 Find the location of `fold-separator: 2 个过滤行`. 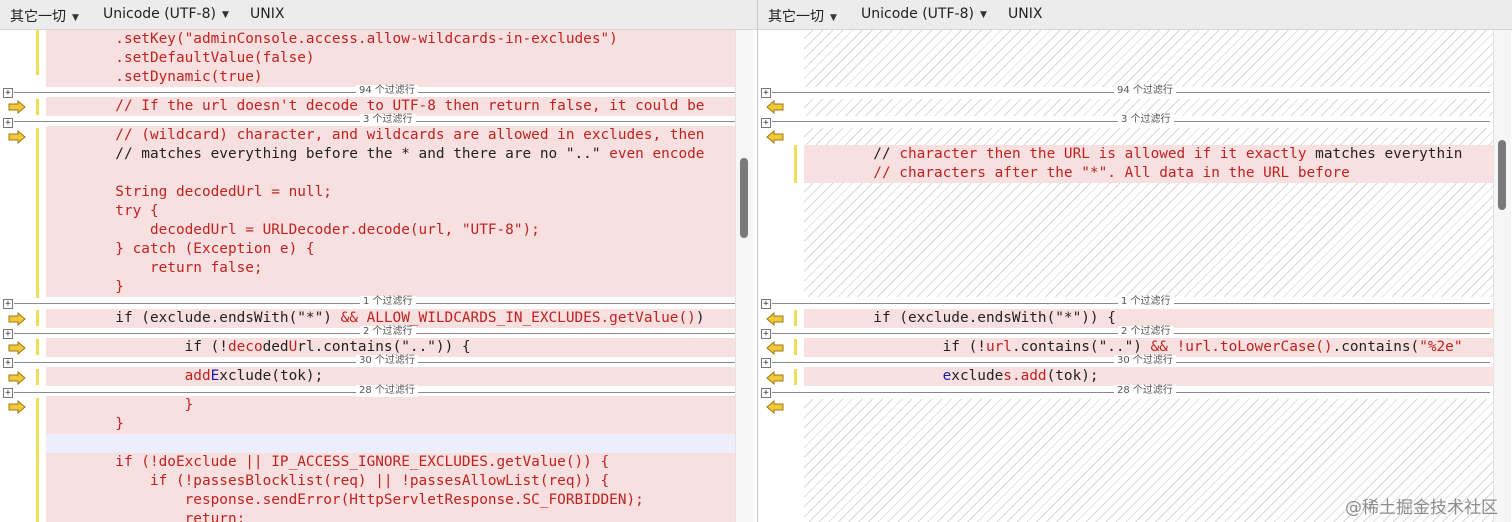

fold-separator: 2 个过滤行 is located at coordinates (1131, 332).